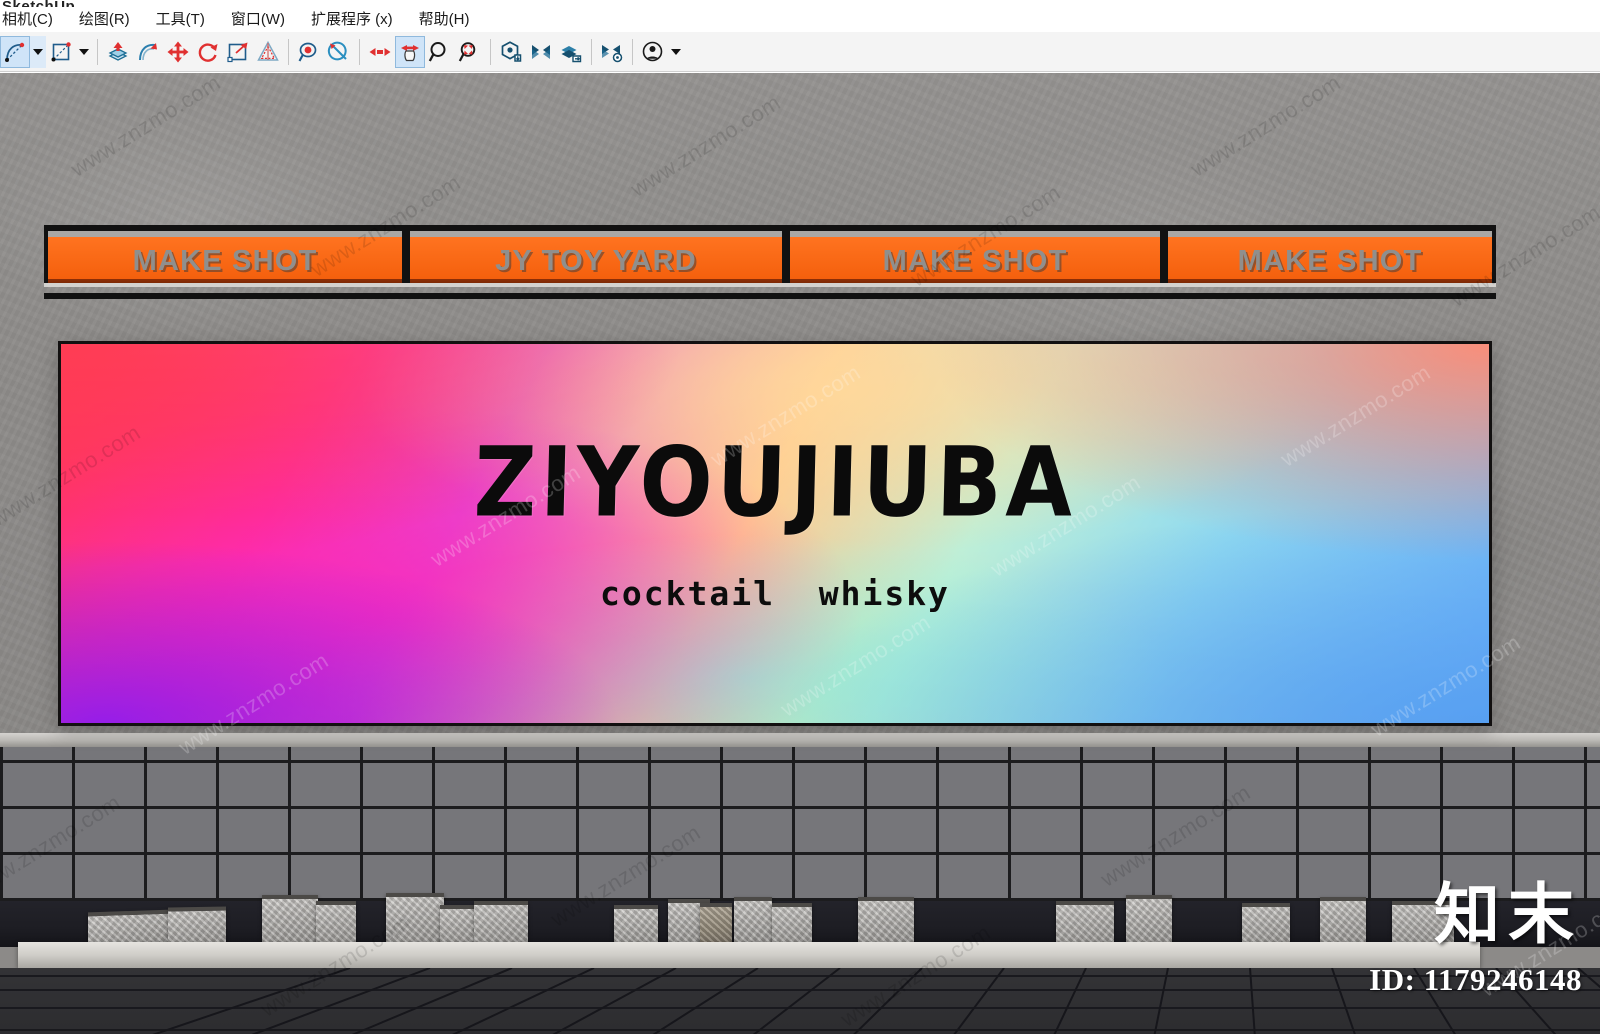  I want to click on signage-panel-3: MAKE SHOT, so click(975, 259).